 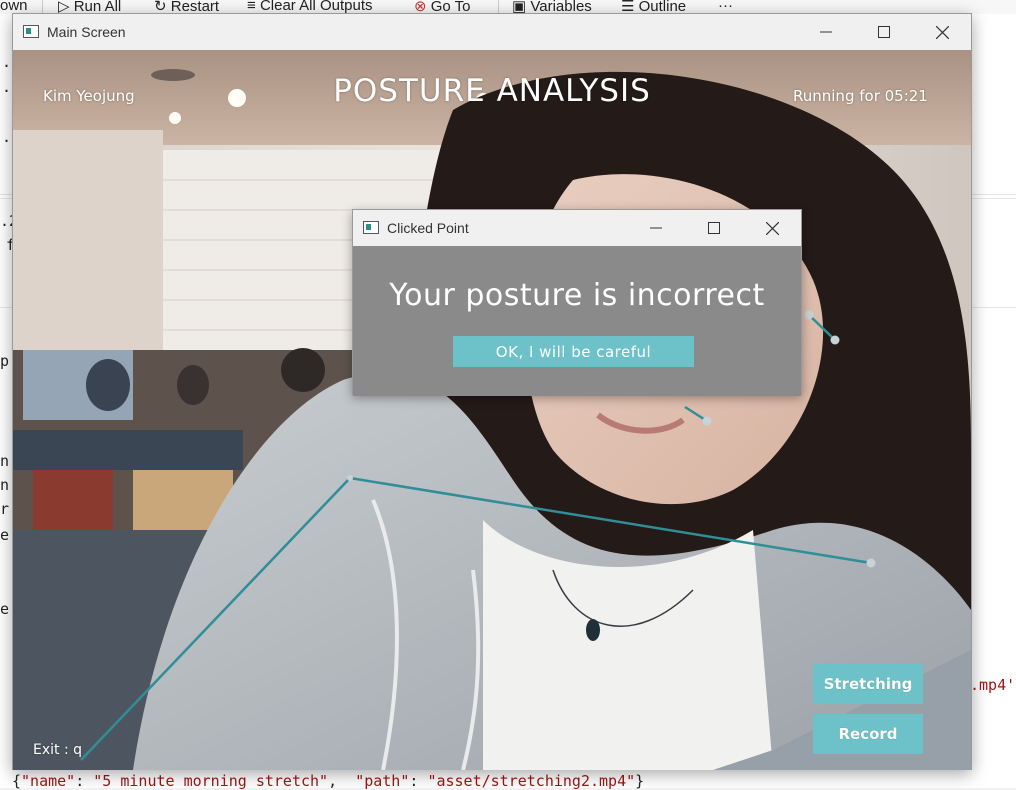 I want to click on dialog-maximize-button, so click(x=714, y=228).